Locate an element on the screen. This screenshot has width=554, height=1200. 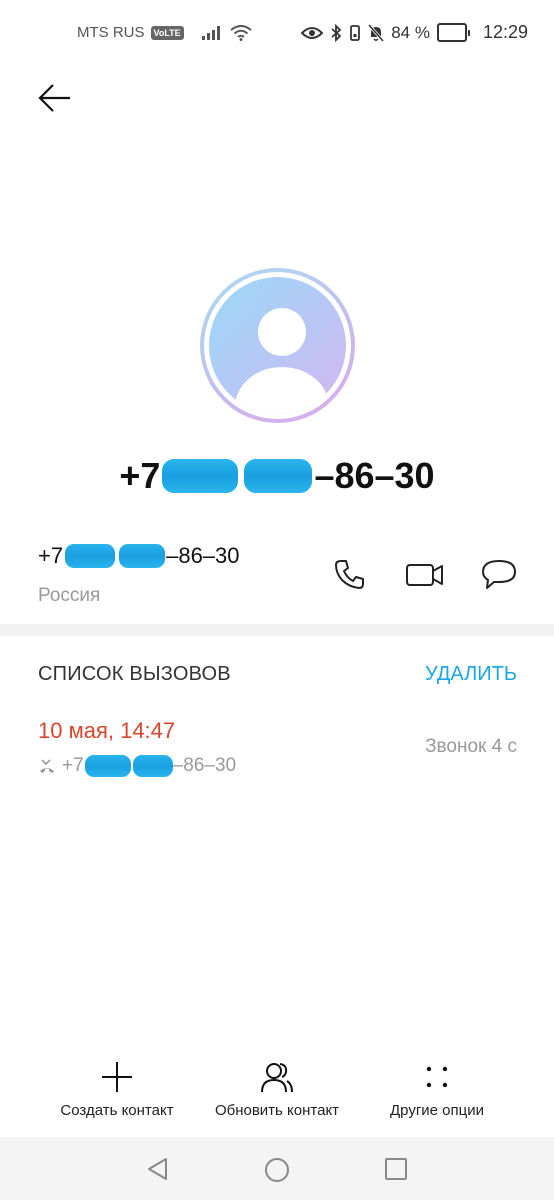
contact-title-number: +7 –86–30 is located at coordinates (277, 476).